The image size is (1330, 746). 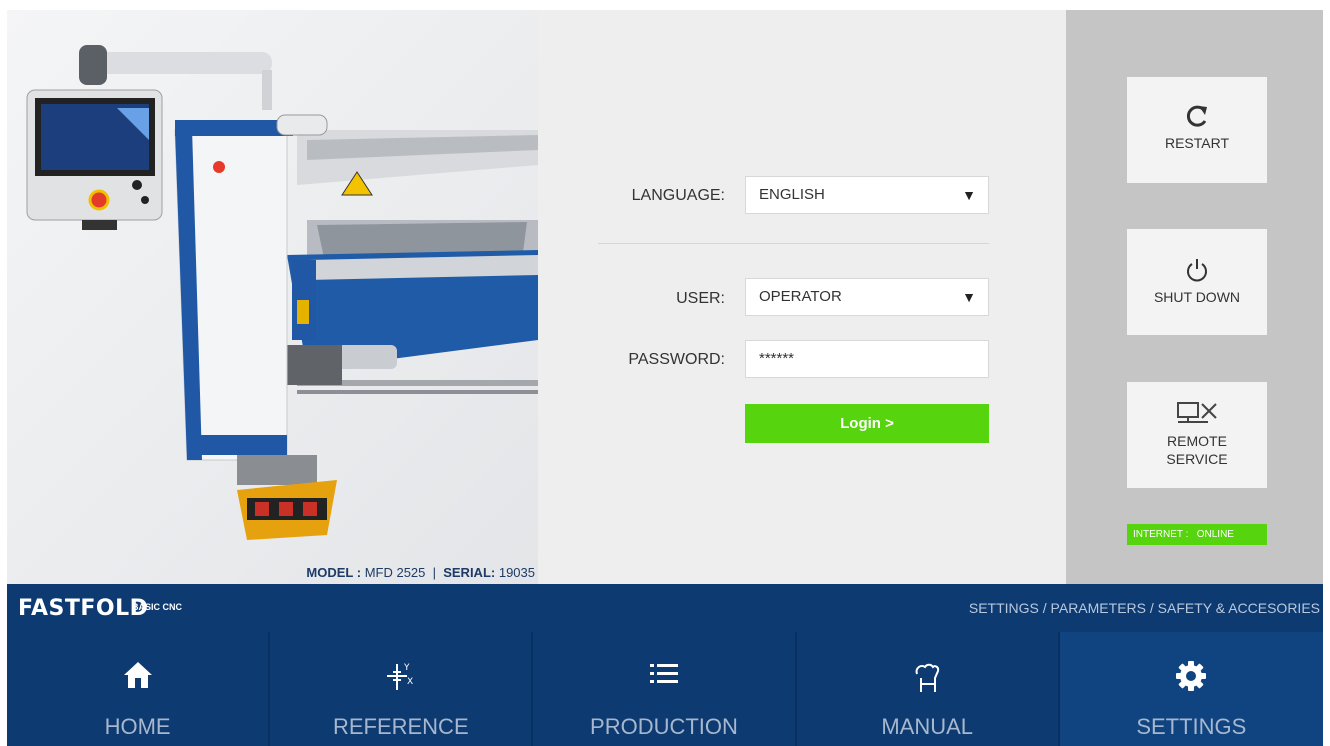 I want to click on remote-label-line2: SERVICE, so click(x=1197, y=459).